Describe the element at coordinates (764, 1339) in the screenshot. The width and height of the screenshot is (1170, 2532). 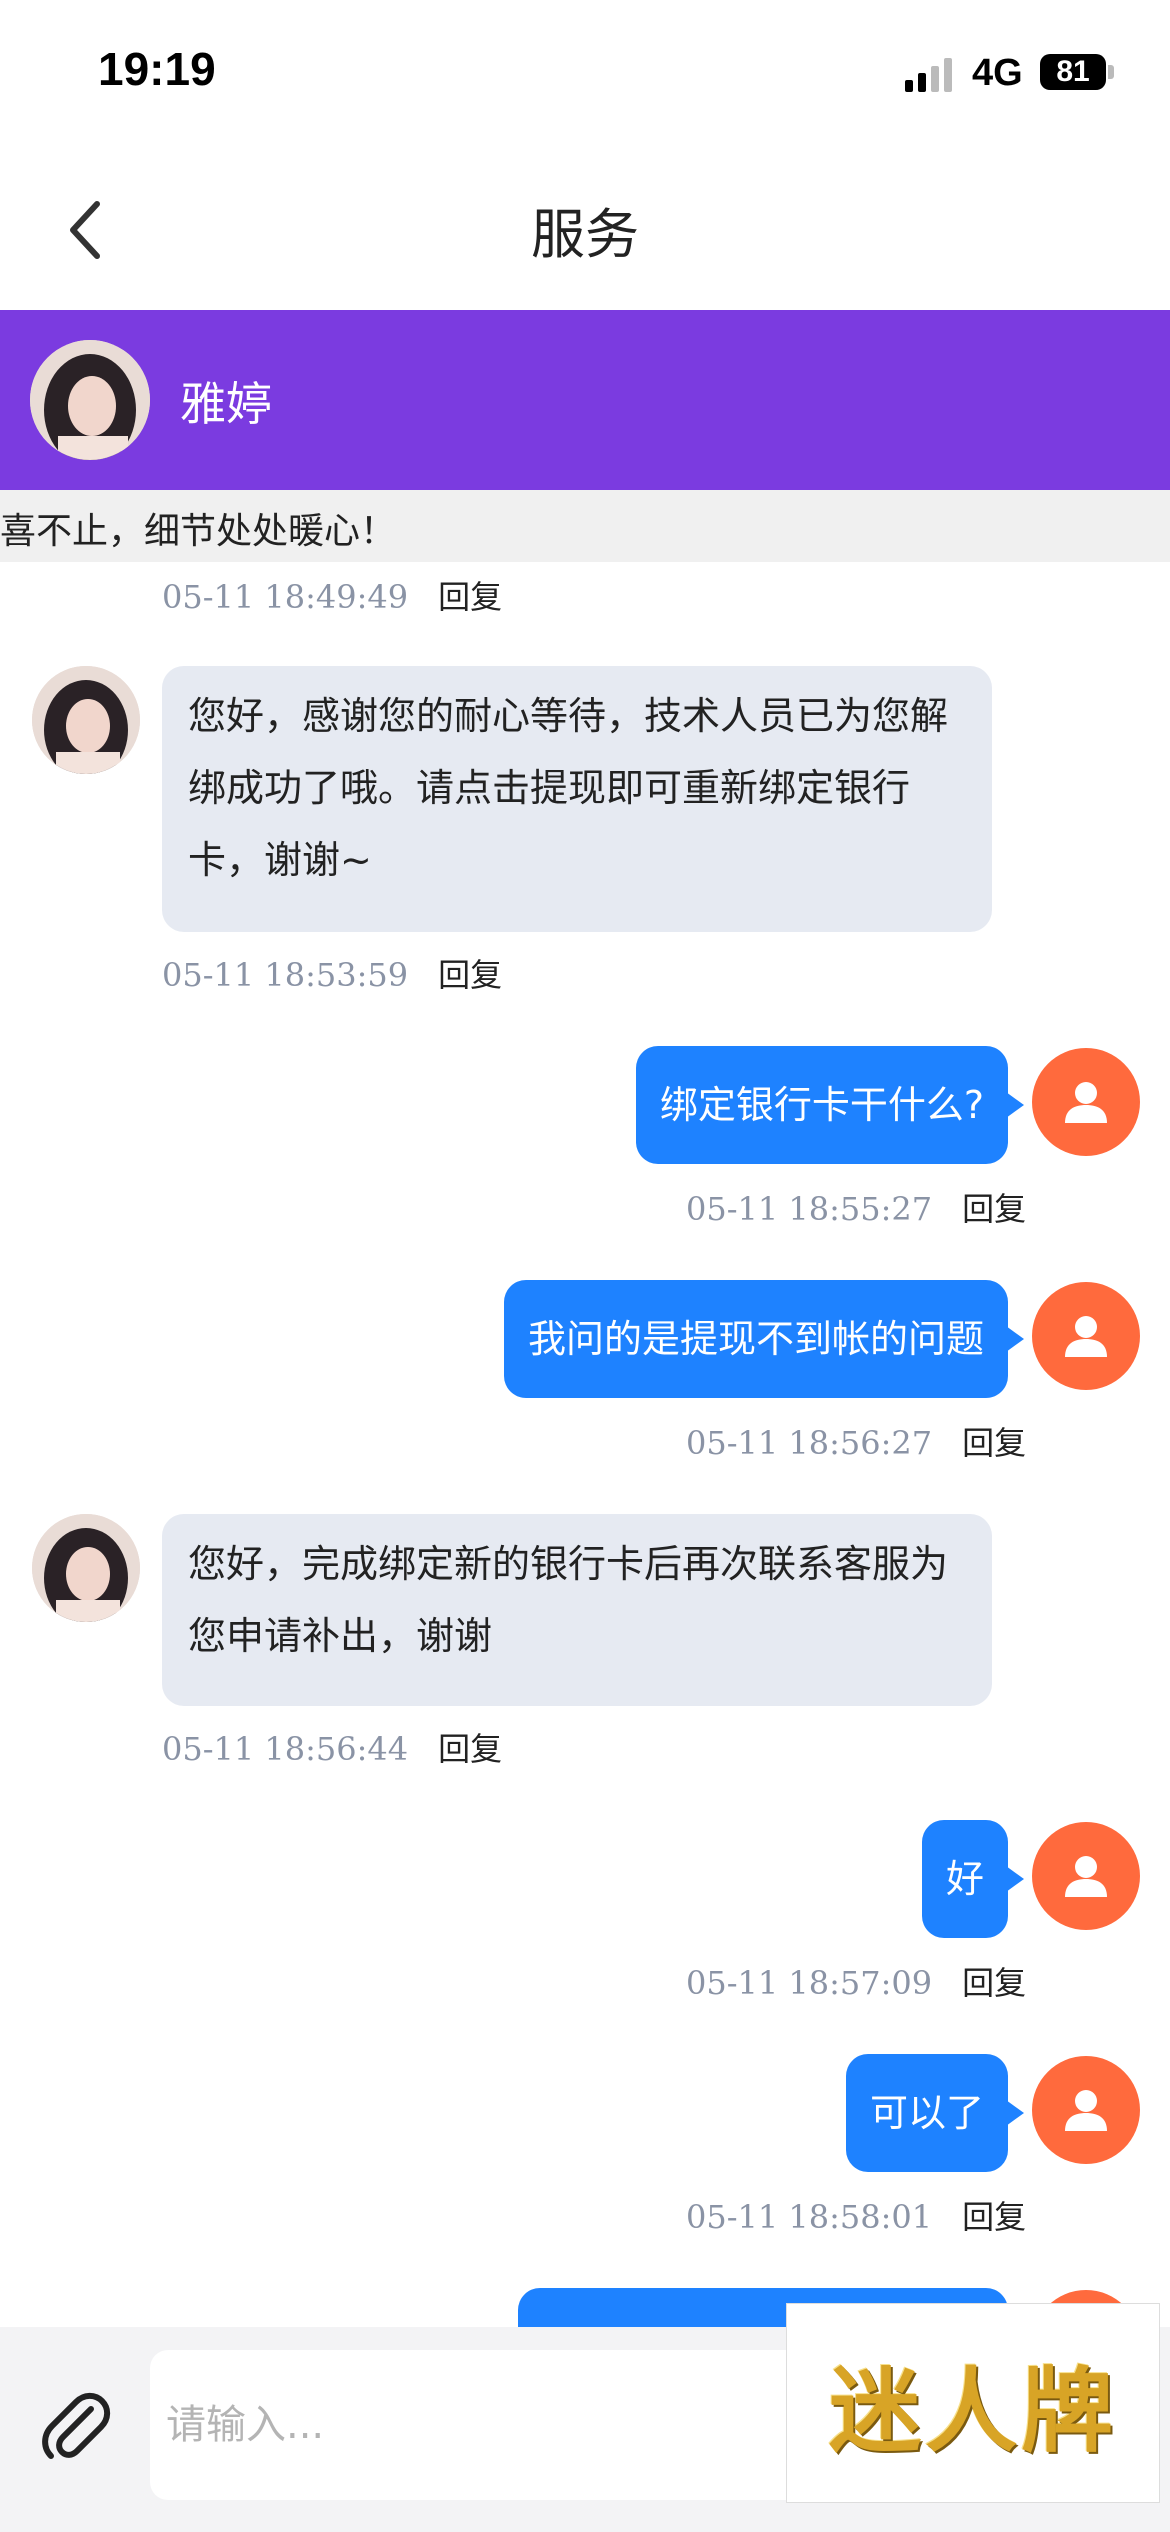
I see `message-bubble: 我问的是提现不到帐的问题` at that location.